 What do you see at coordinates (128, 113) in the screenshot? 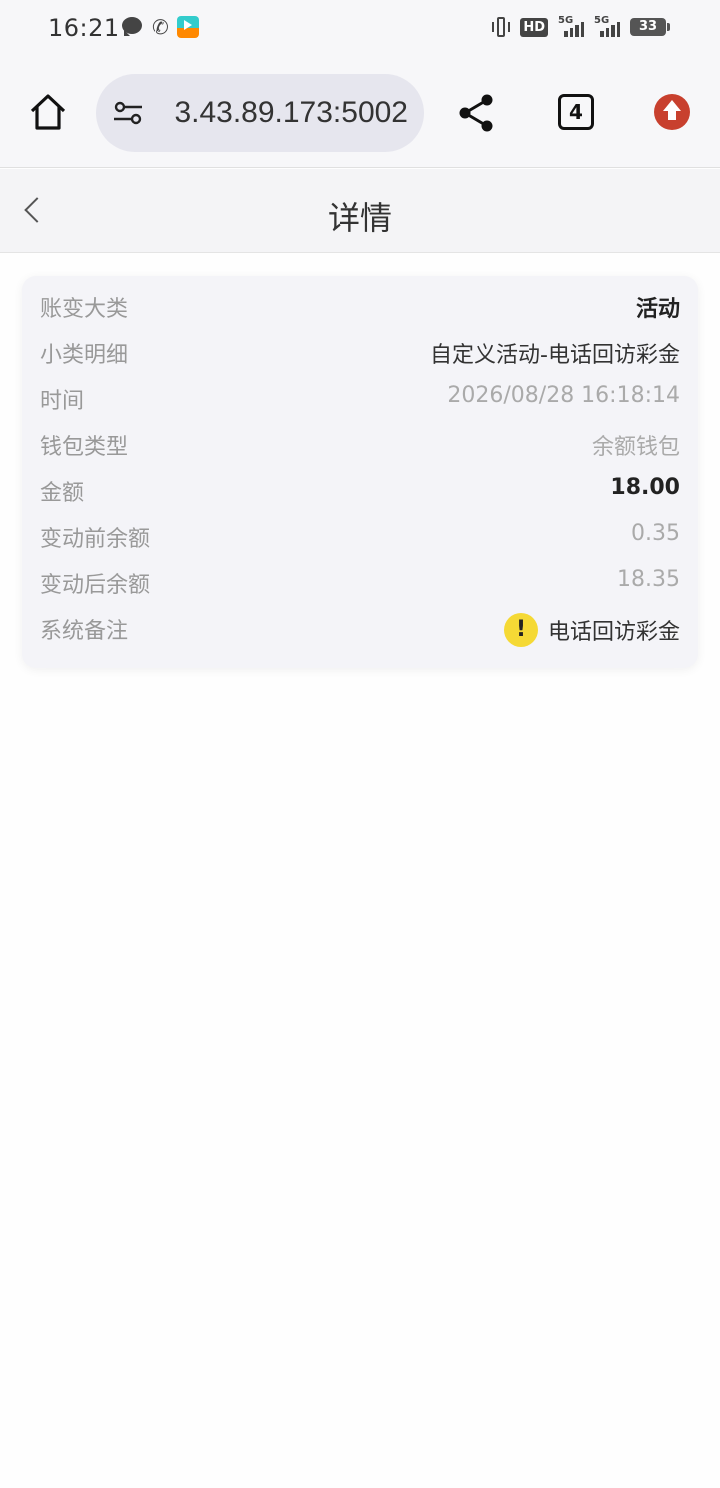
I see `site-settings-icon` at bounding box center [128, 113].